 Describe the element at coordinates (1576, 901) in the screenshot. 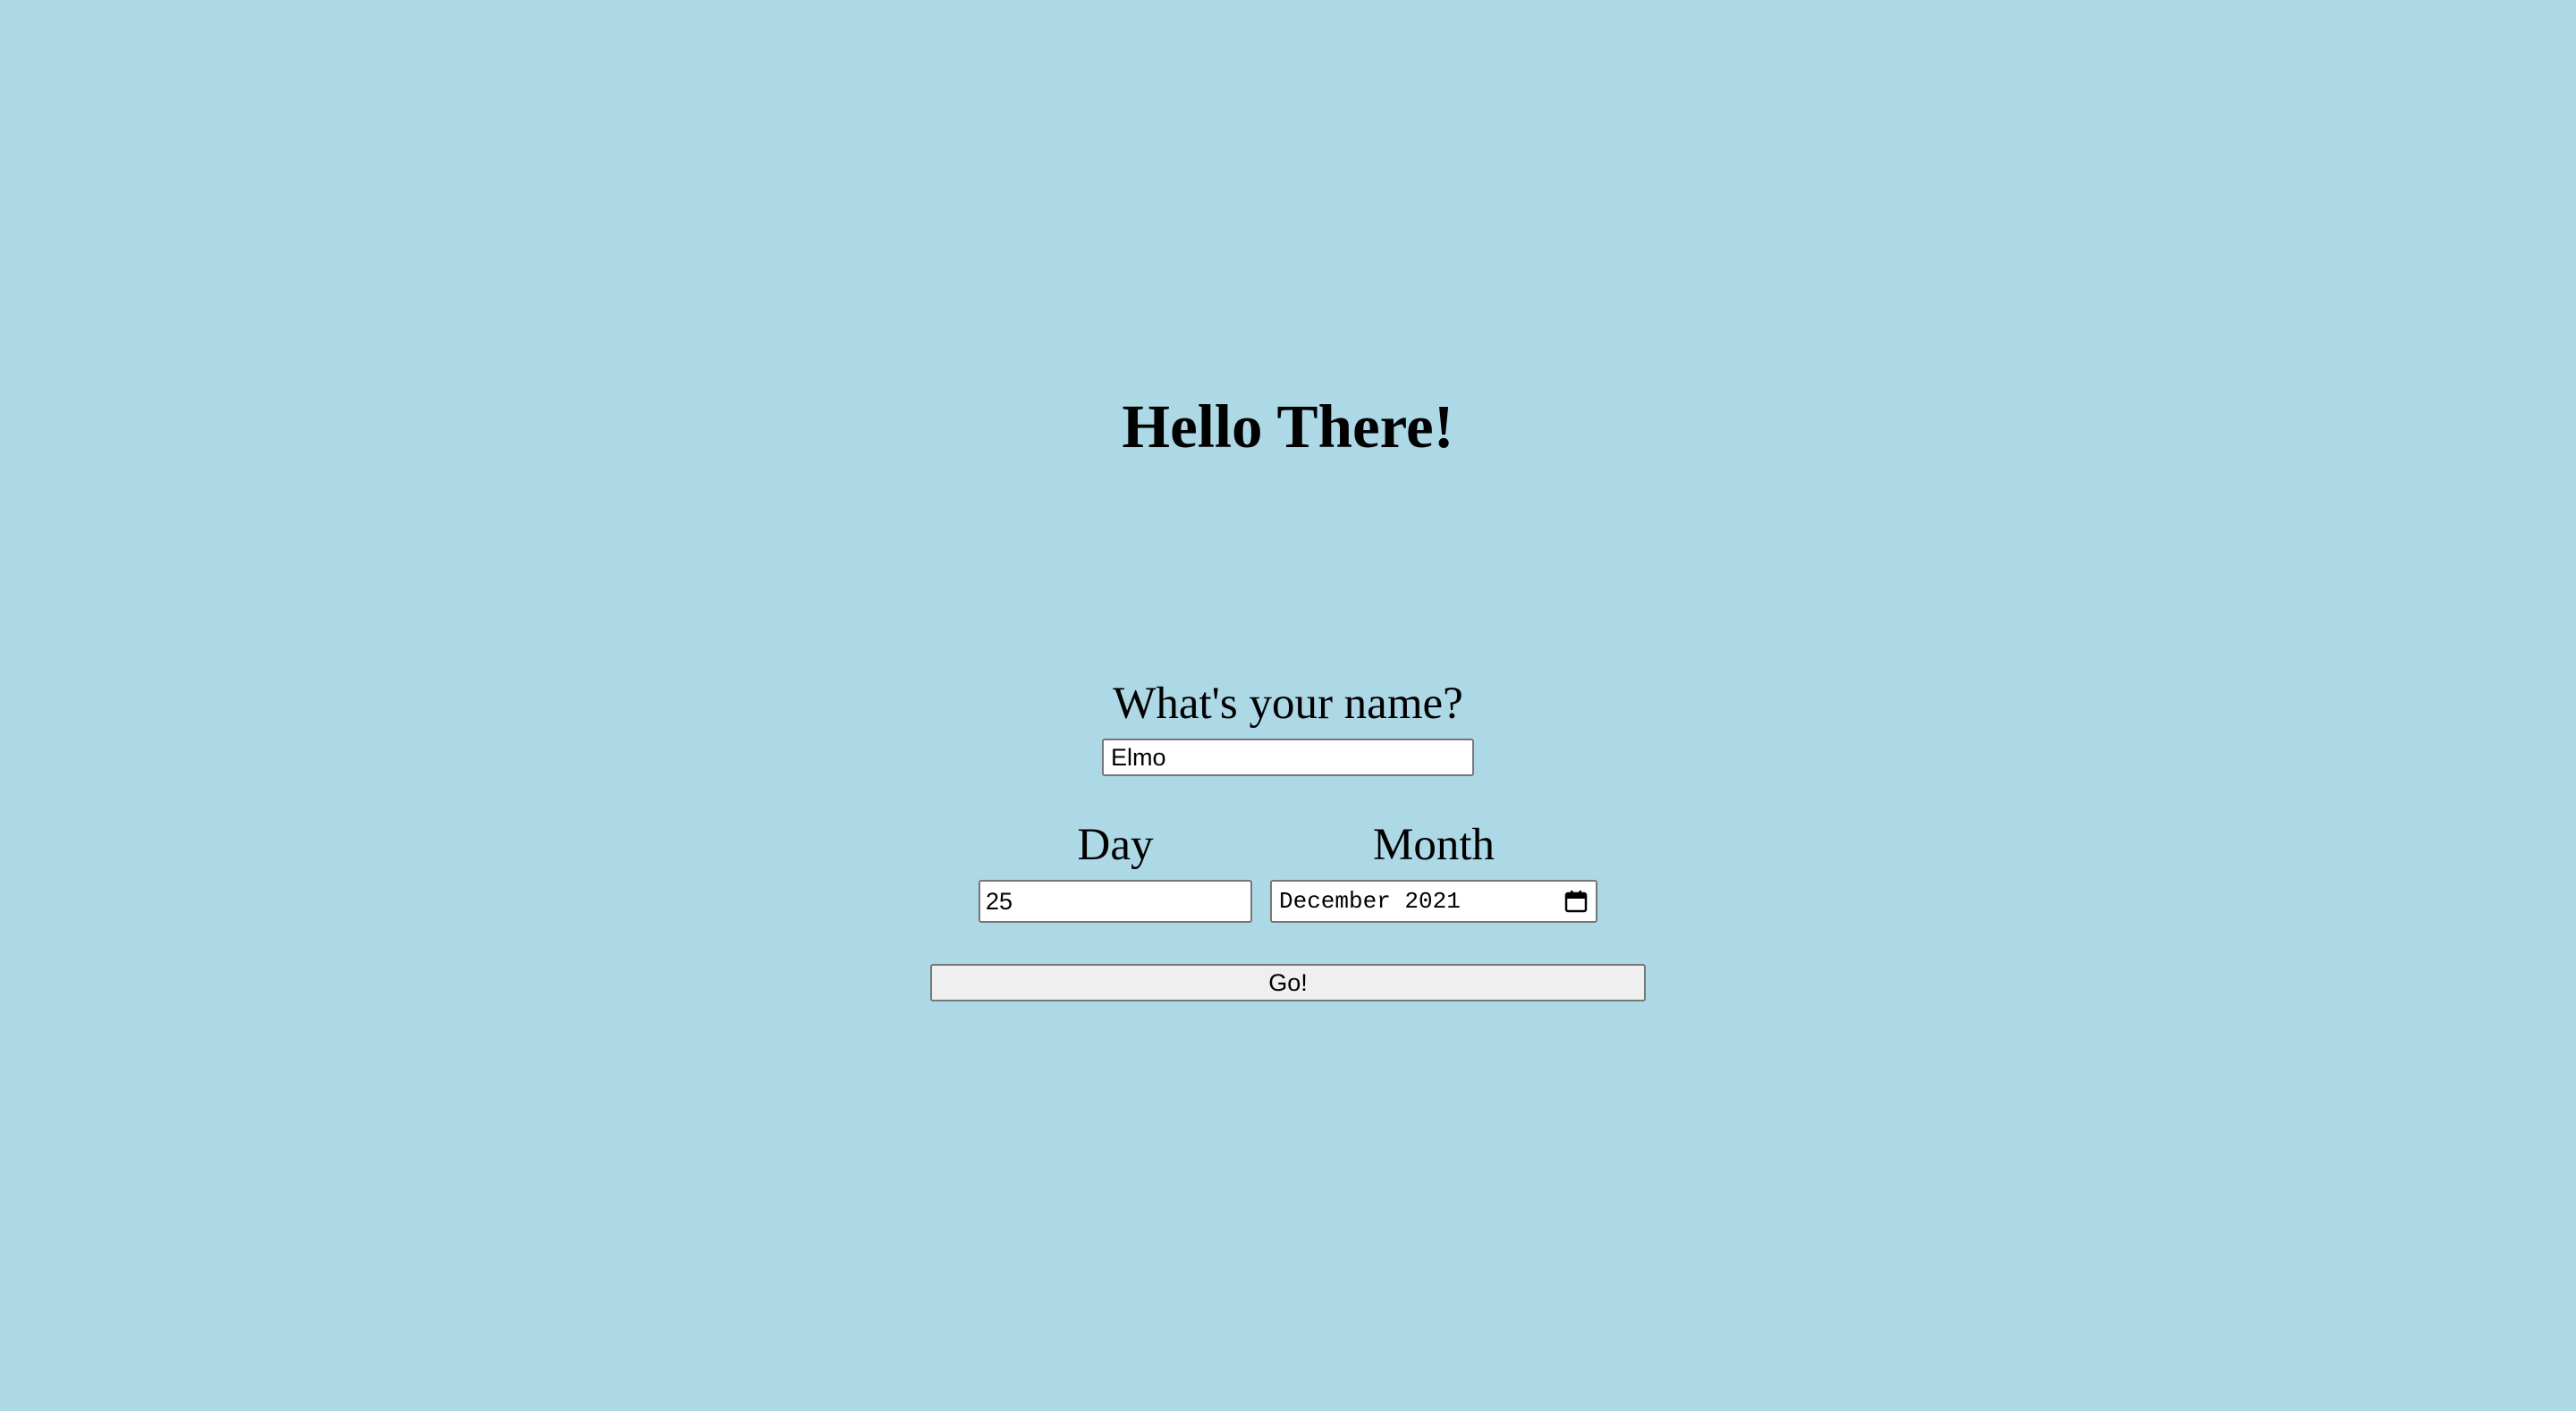

I see `calendar-icon` at that location.